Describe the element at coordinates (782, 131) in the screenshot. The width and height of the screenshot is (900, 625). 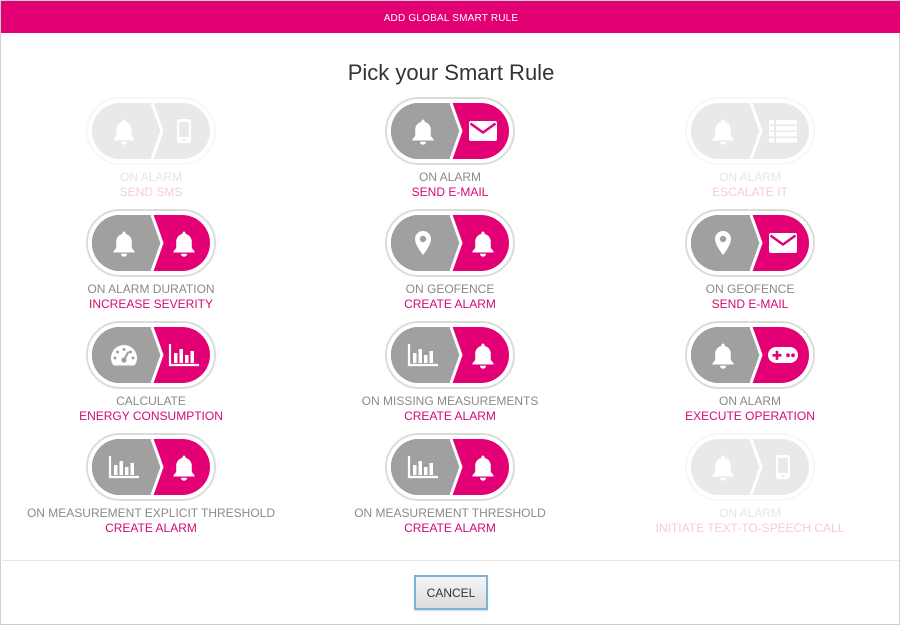
I see `list-icon` at that location.